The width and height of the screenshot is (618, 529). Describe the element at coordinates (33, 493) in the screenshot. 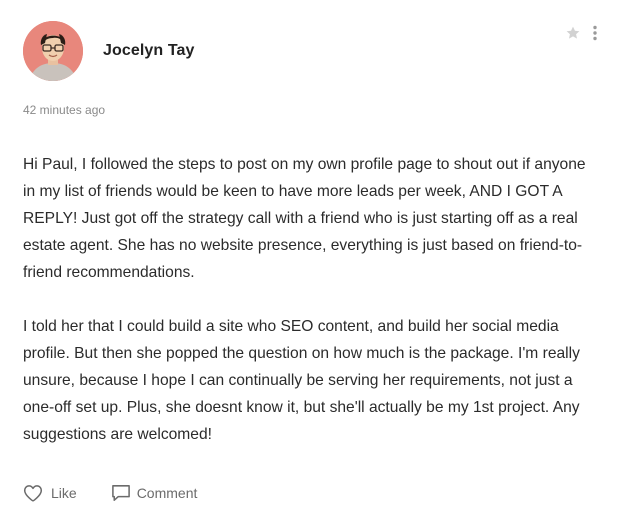

I see `heart-icon` at that location.